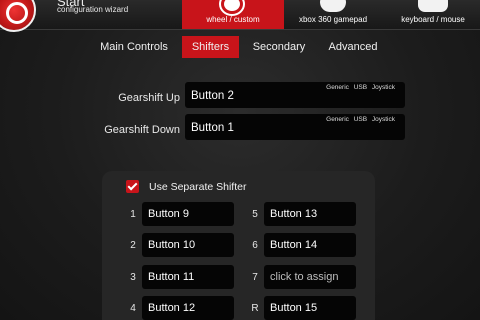 Image resolution: width=480 pixels, height=320 pixels. Describe the element at coordinates (133, 277) in the screenshot. I see `gear-number: 3` at that location.